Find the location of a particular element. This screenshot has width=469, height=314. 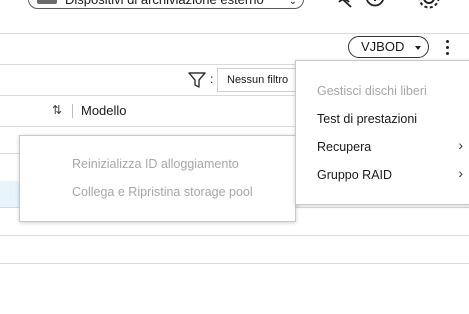

column-separator is located at coordinates (72, 111).